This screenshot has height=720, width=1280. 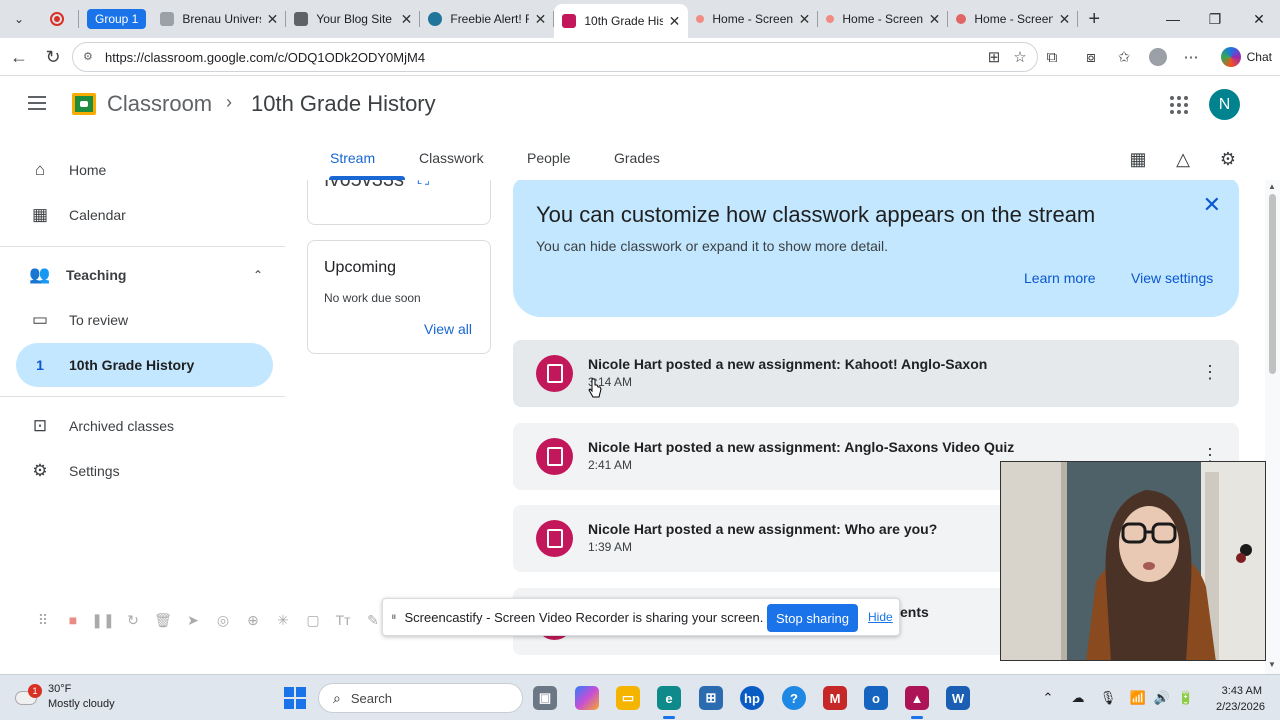 I want to click on view-all-link: View all, so click(x=448, y=329).